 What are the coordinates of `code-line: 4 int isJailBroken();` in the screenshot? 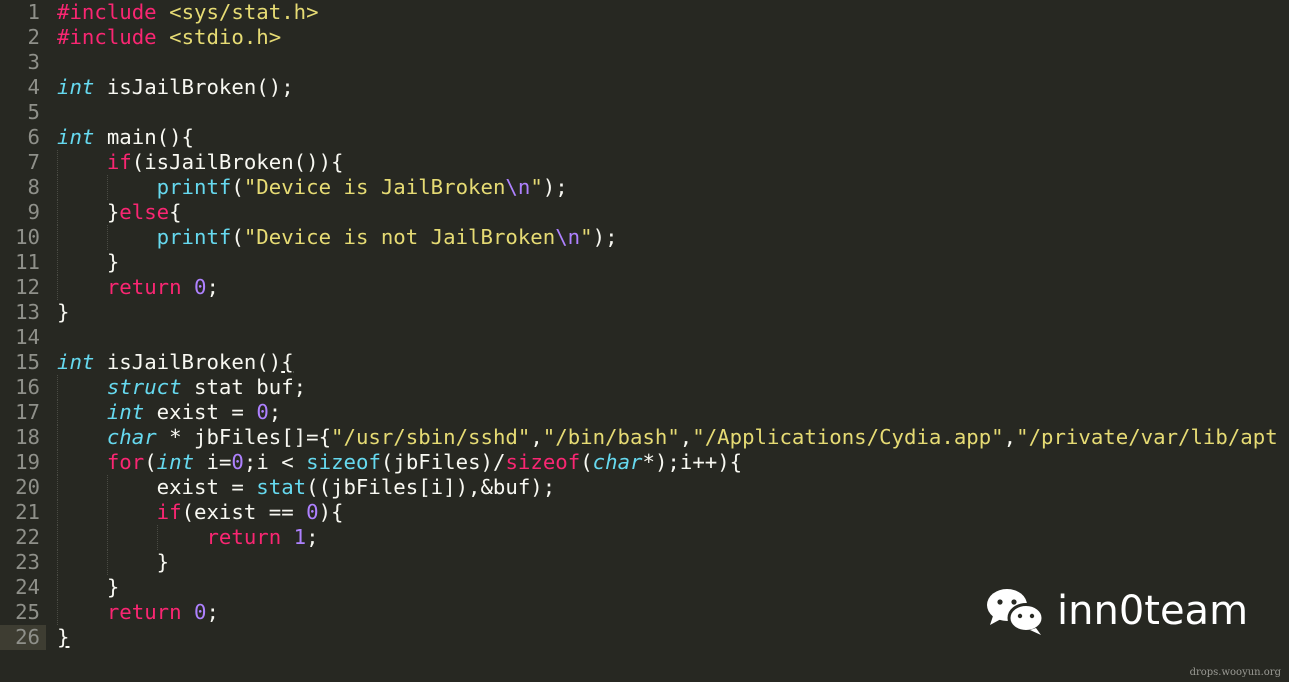 It's located at (639, 87).